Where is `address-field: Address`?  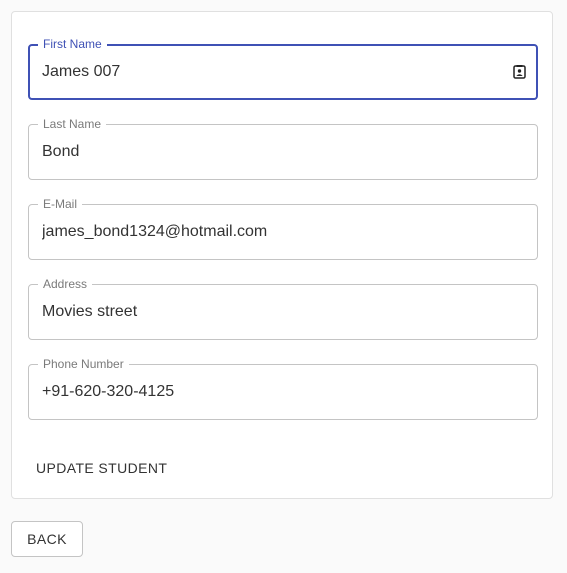 address-field: Address is located at coordinates (283, 308).